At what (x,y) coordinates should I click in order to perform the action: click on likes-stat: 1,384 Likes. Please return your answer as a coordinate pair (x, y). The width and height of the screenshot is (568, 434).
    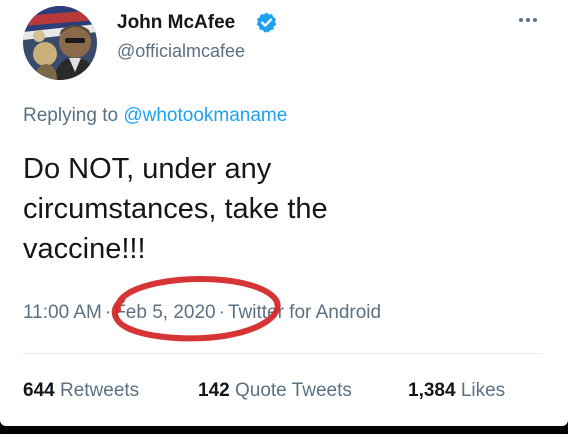
    Looking at the image, I should click on (456, 391).